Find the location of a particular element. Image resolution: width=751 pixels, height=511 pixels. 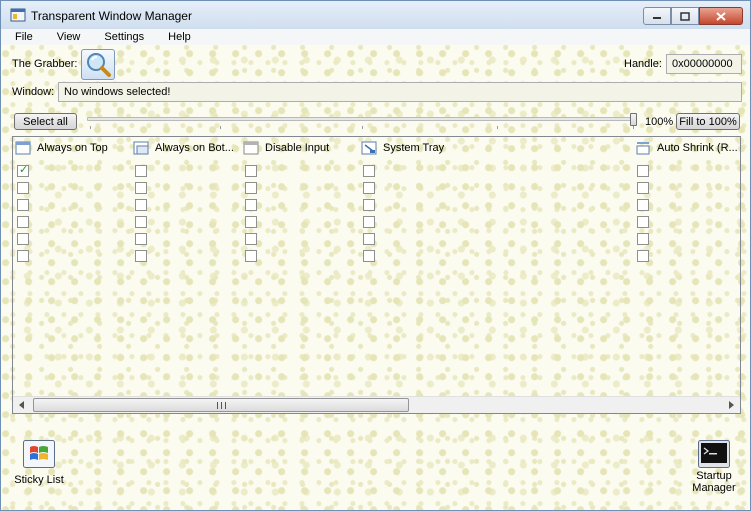

minimize-button is located at coordinates (657, 16).